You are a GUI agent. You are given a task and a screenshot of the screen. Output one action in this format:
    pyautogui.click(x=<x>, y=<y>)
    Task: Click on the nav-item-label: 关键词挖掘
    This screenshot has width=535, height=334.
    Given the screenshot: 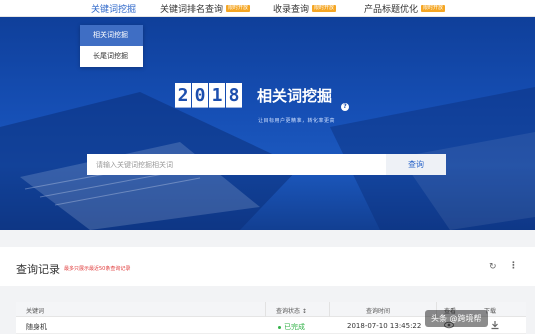 What is the action you would take?
    pyautogui.click(x=114, y=10)
    